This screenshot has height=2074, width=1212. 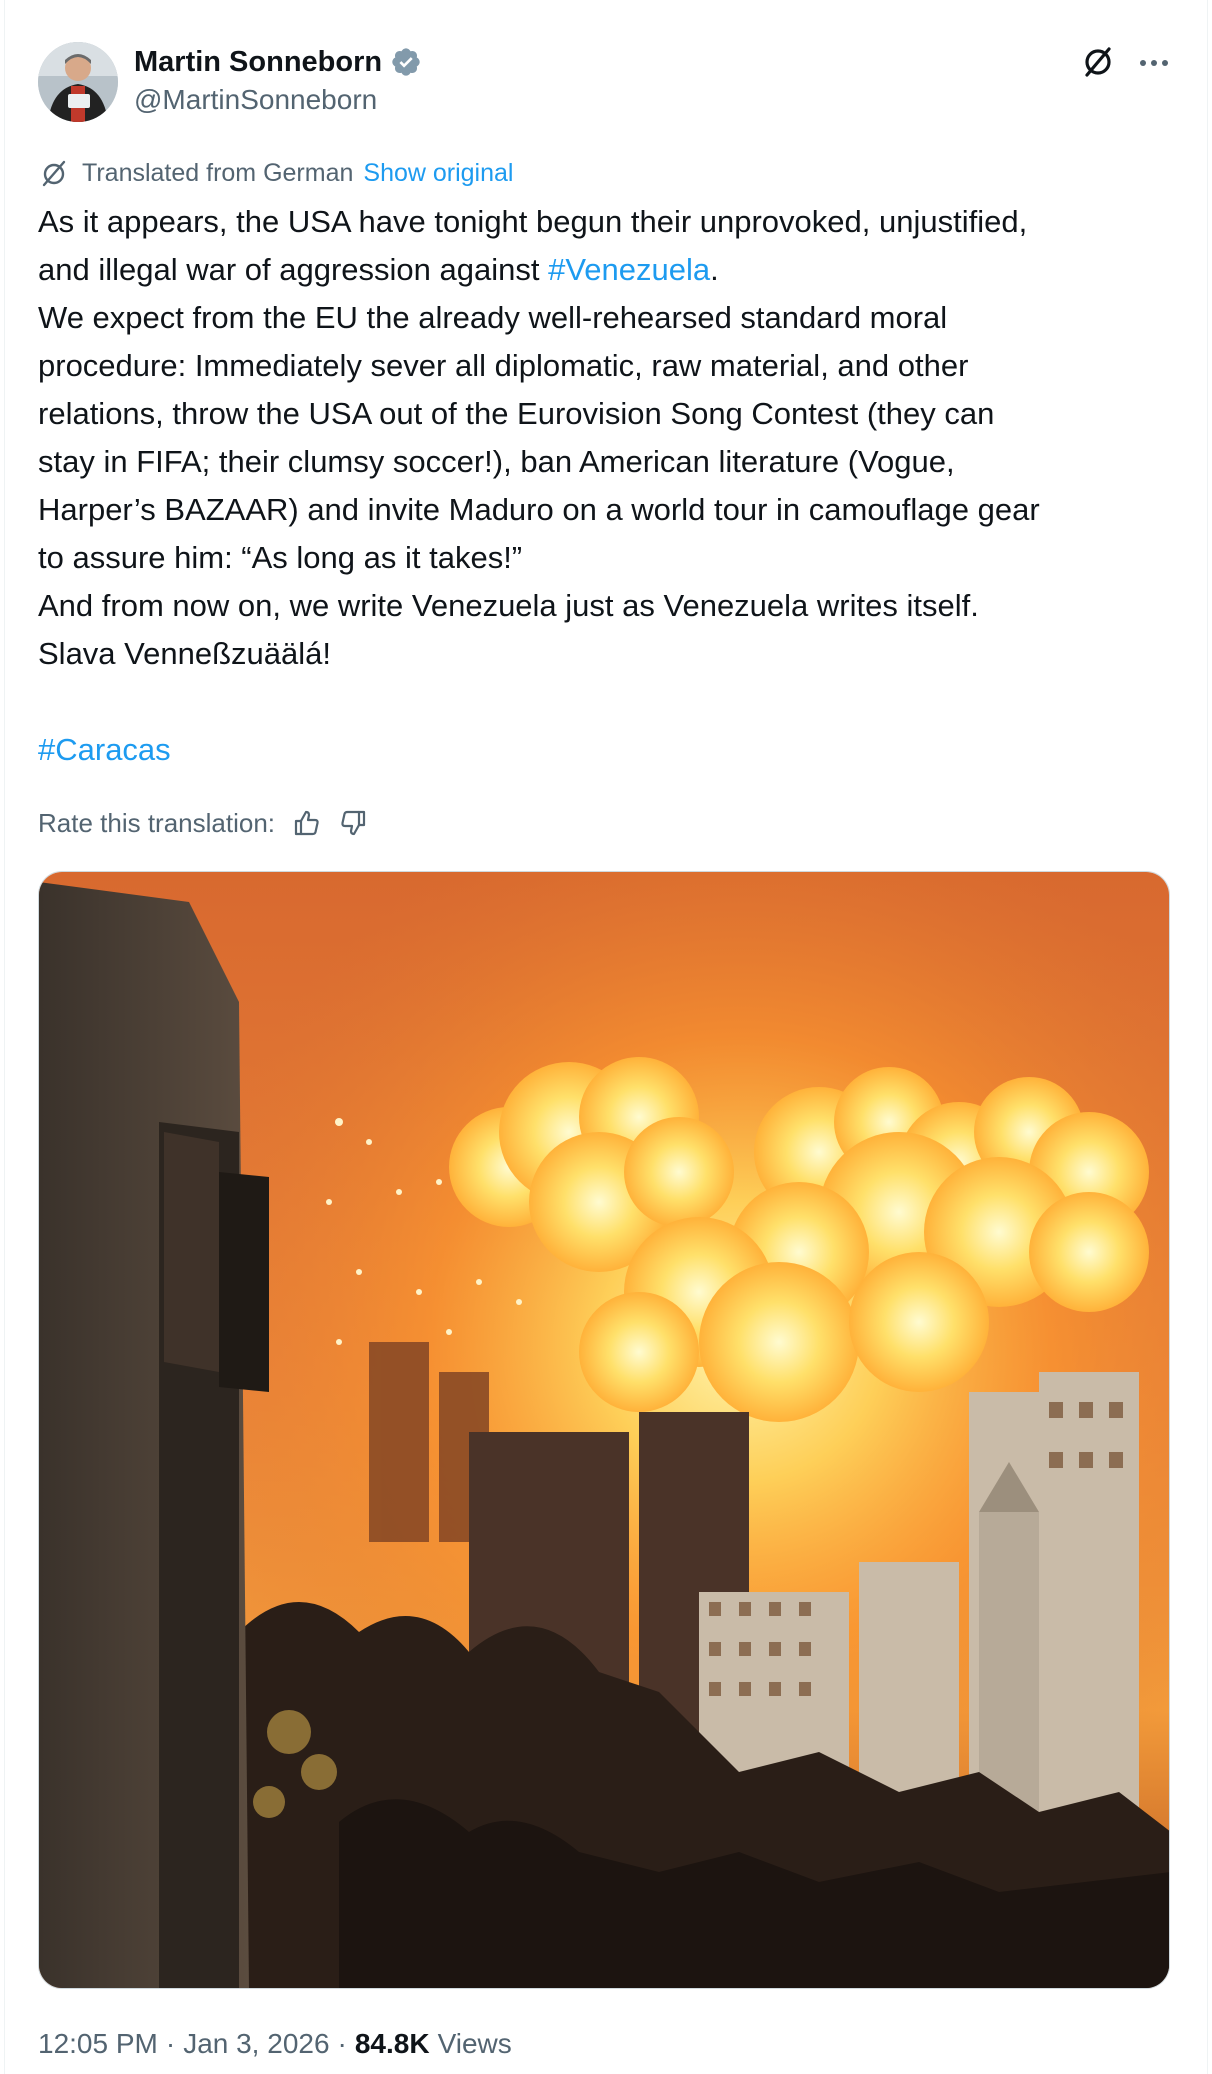 I want to click on views-count: 84.8K, so click(x=392, y=2044).